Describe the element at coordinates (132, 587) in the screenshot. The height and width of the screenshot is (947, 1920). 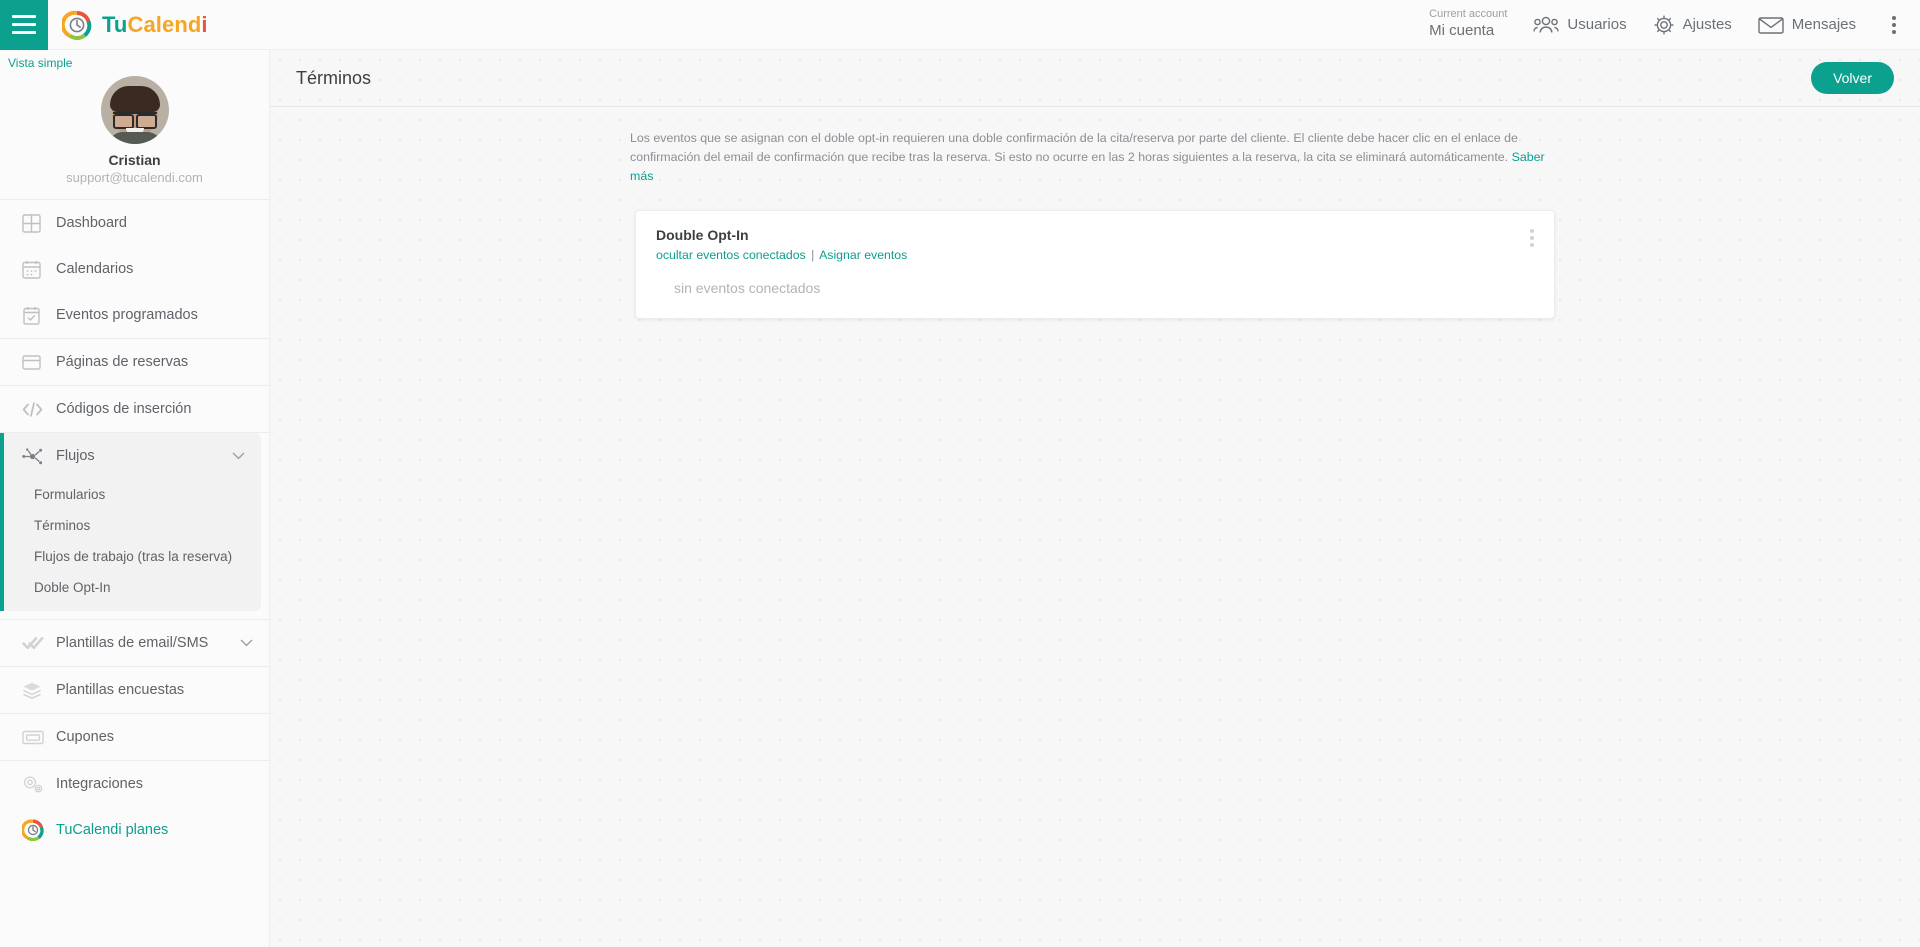
I see `sidebar-subitem-doble-opt-in: Doble Opt-In` at that location.